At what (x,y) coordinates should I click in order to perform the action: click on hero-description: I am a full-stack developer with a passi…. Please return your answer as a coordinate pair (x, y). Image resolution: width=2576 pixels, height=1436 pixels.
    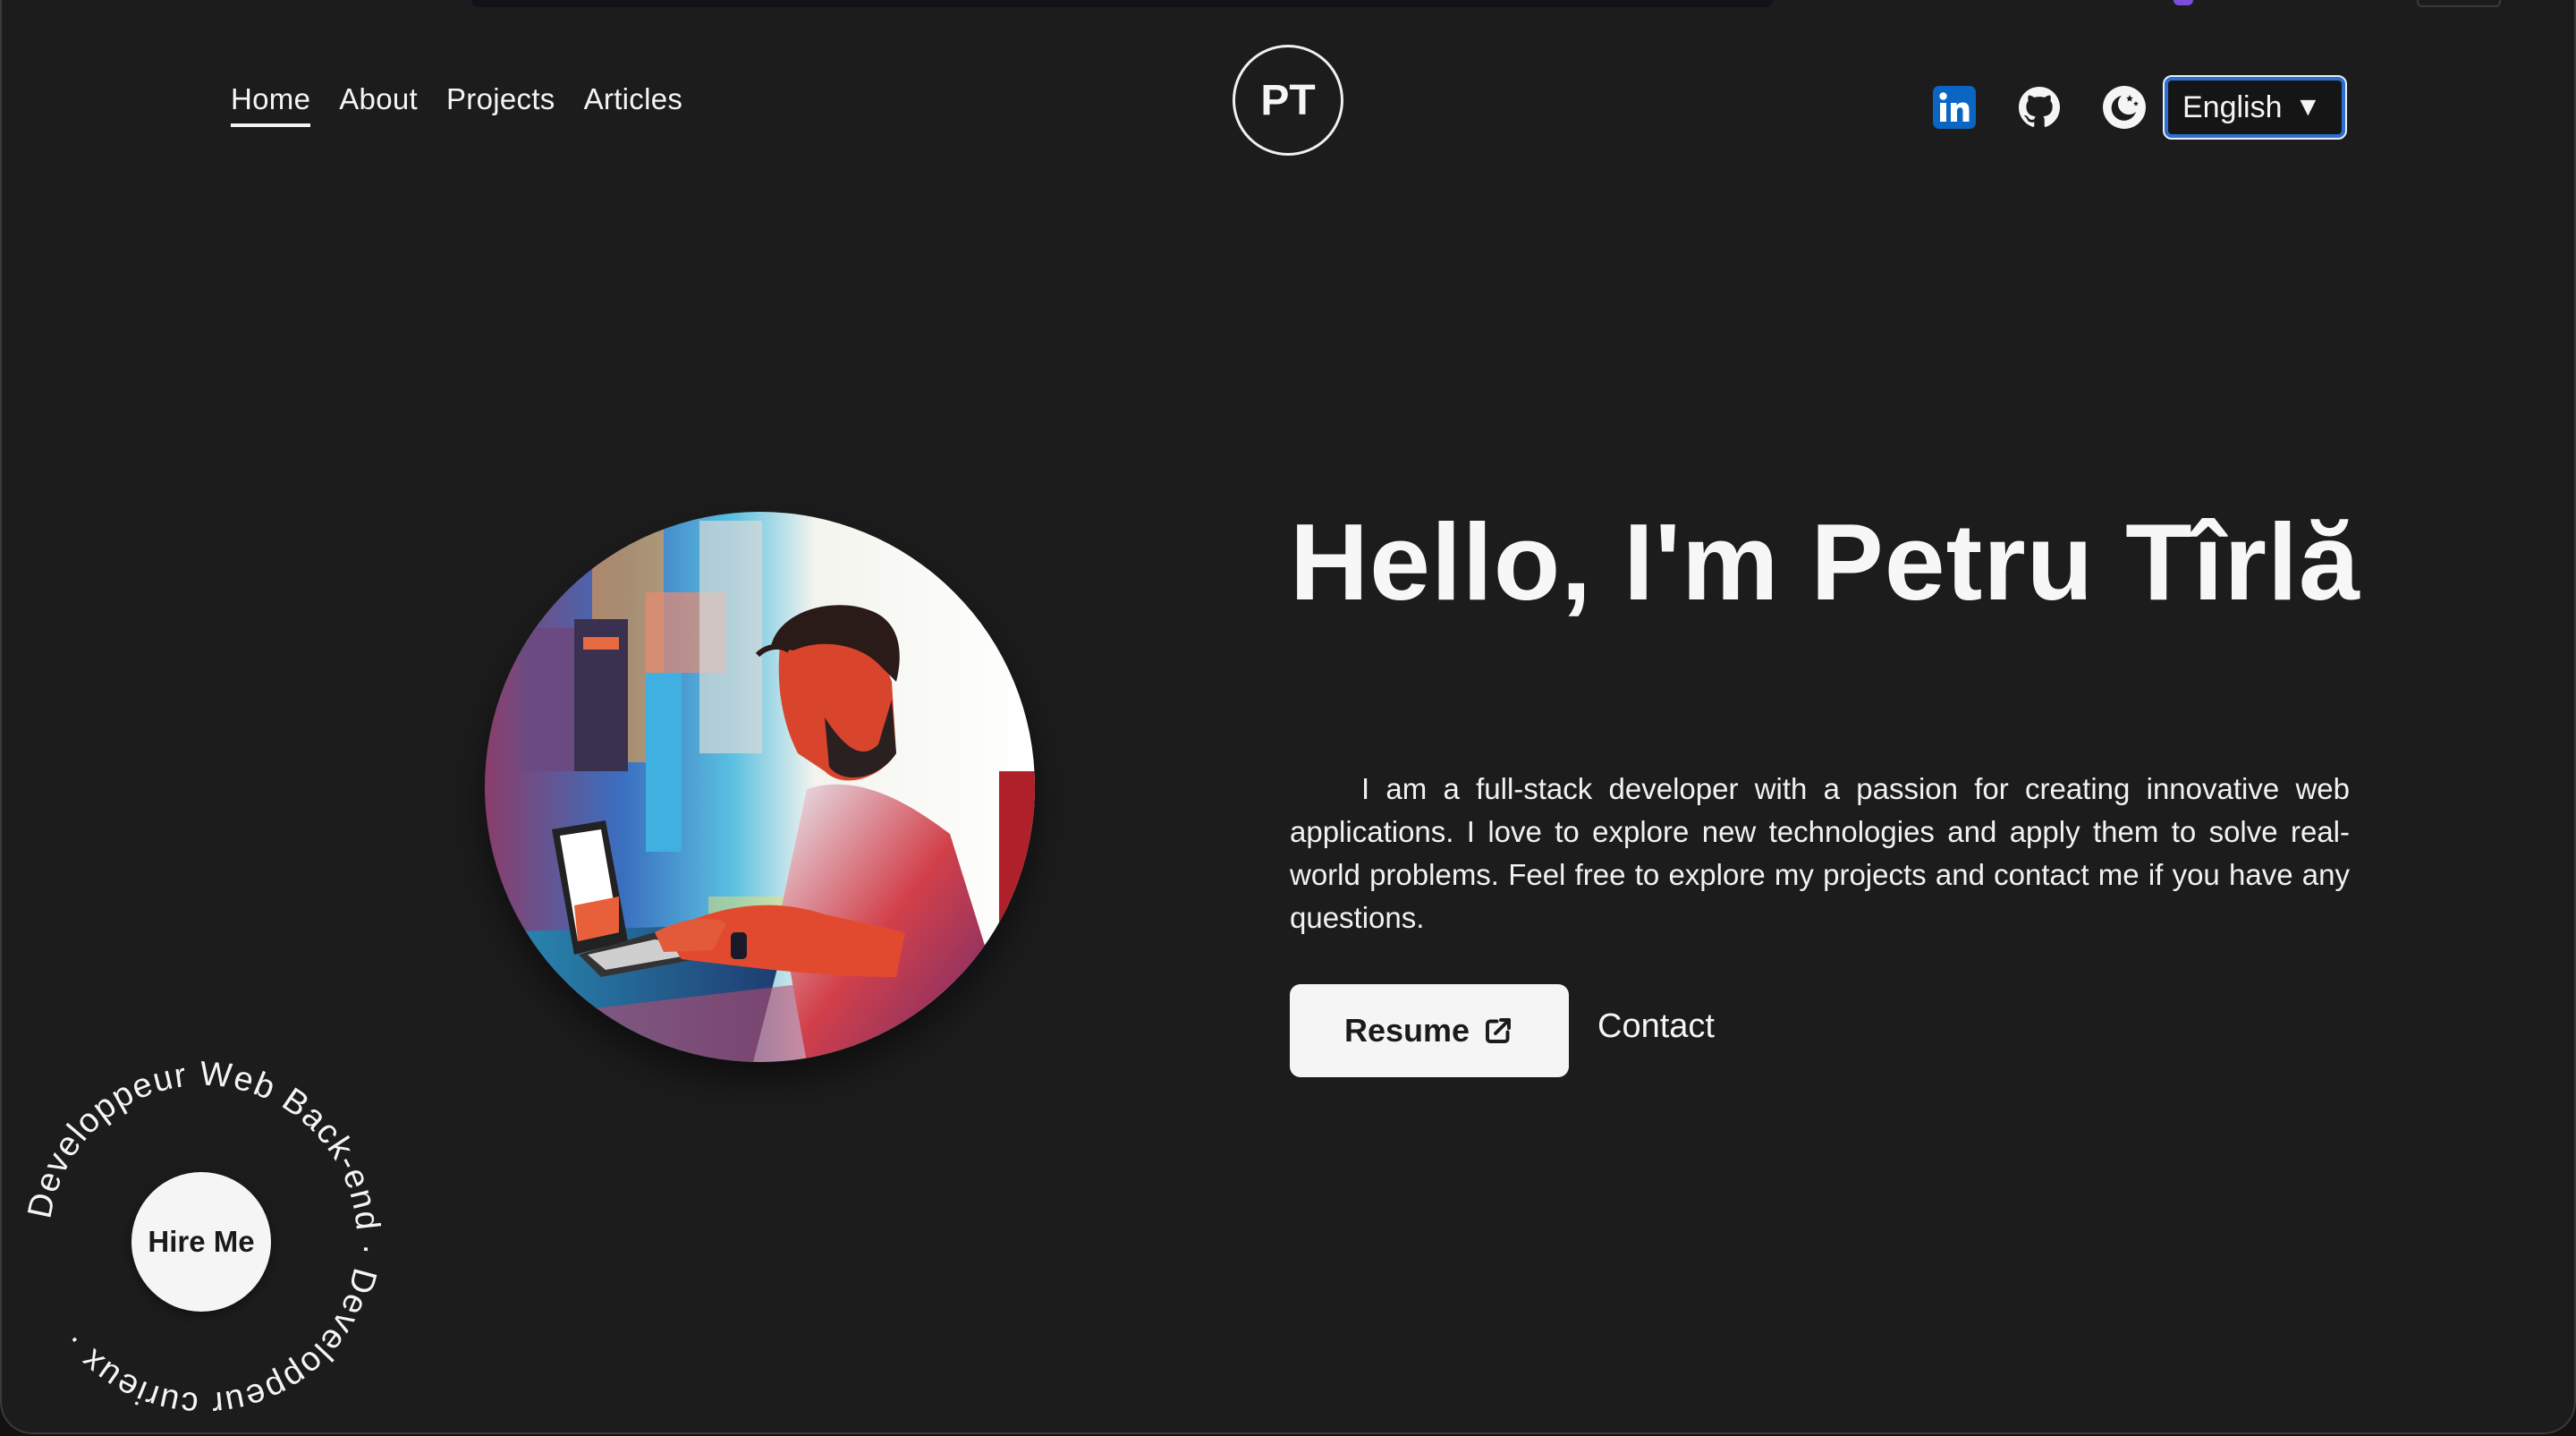
    Looking at the image, I should click on (1820, 853).